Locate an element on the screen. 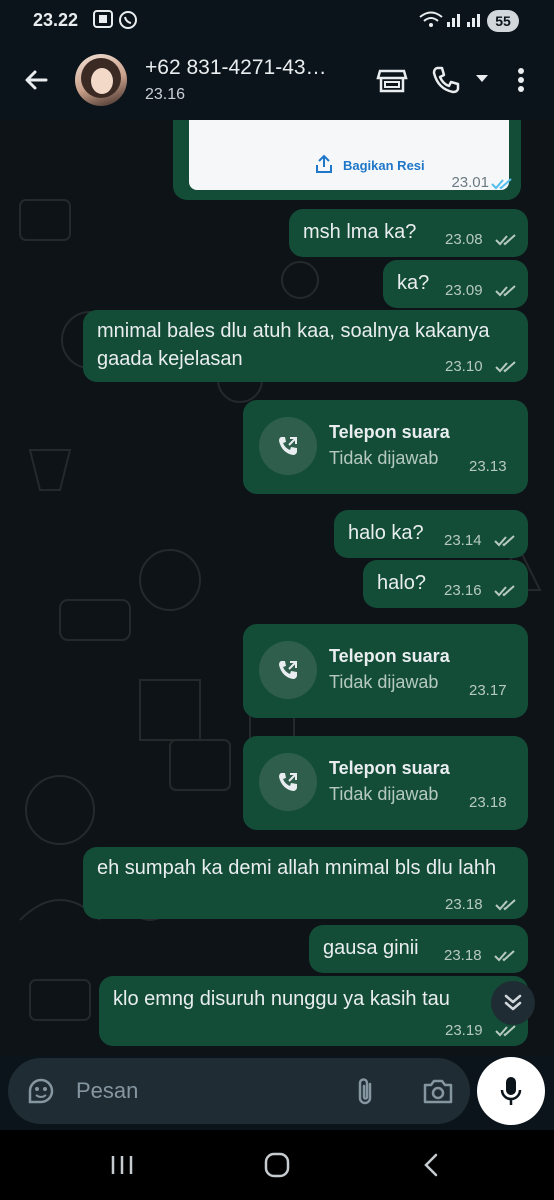 This screenshot has width=554, height=1200. message-time: 23.14 is located at coordinates (463, 540).